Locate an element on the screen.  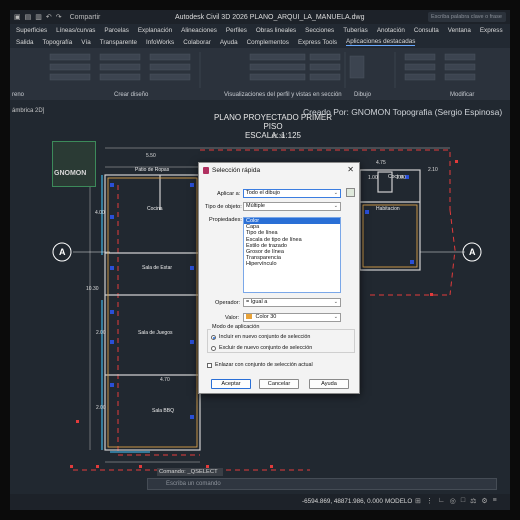
gnomon-logo is located at coordinates (74, 164).